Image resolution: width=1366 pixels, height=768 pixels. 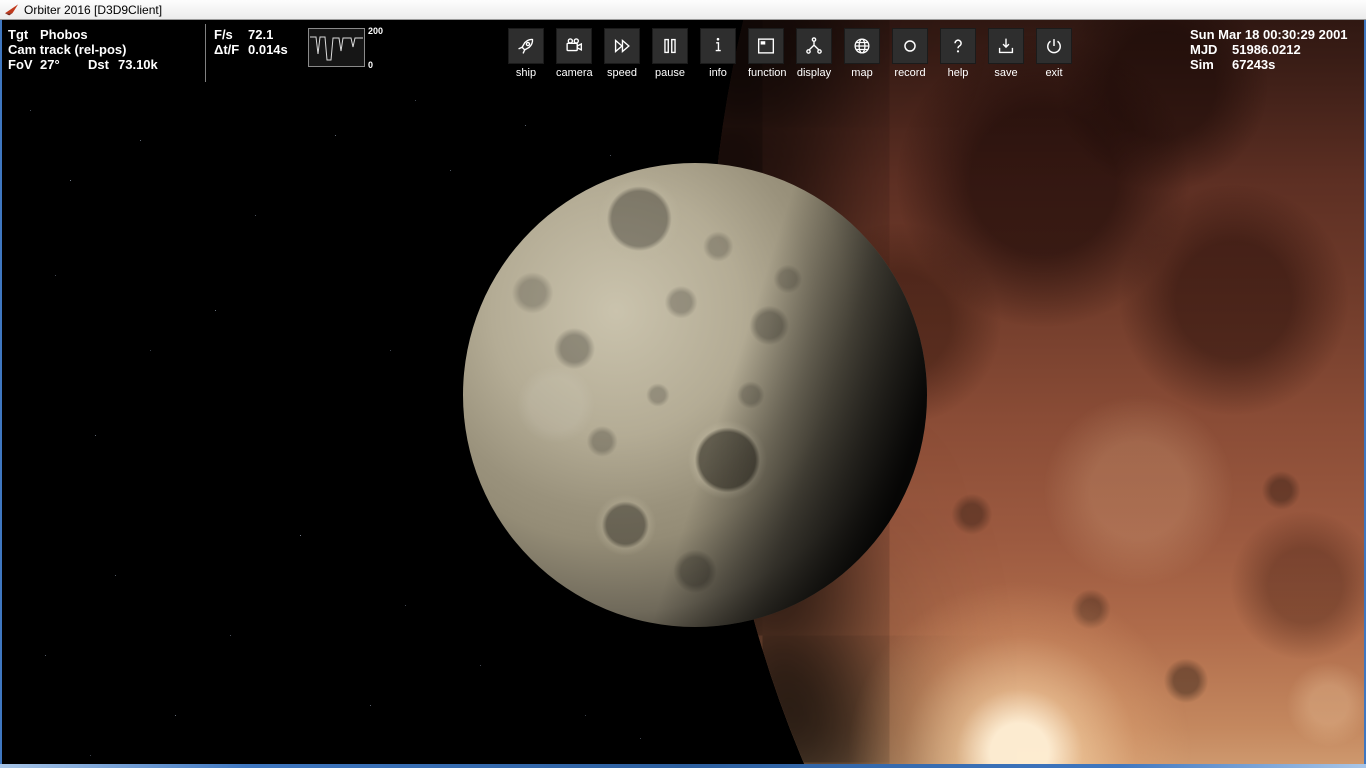 What do you see at coordinates (1254, 64) in the screenshot?
I see `sim-value: 67243s` at bounding box center [1254, 64].